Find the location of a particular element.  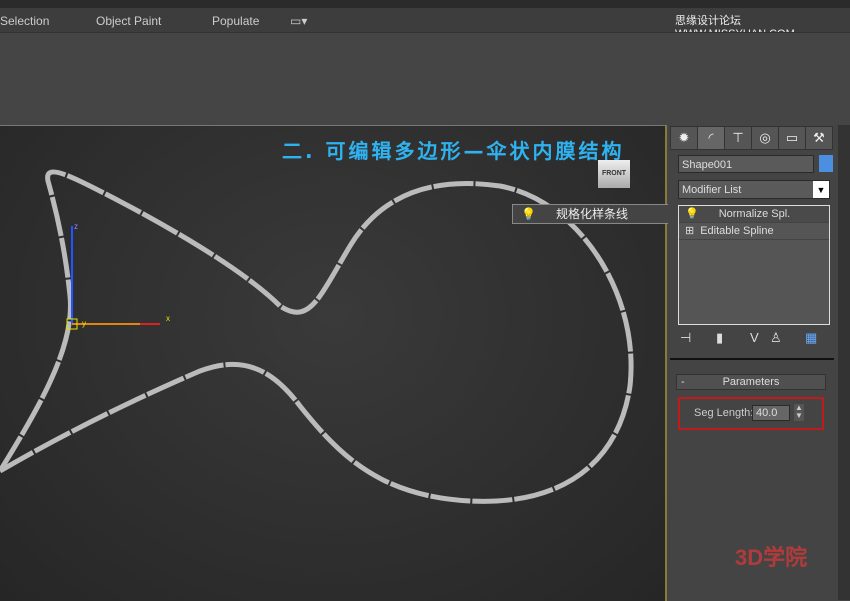

tooltip: 💡 规格化样条线 is located at coordinates (594, 214).